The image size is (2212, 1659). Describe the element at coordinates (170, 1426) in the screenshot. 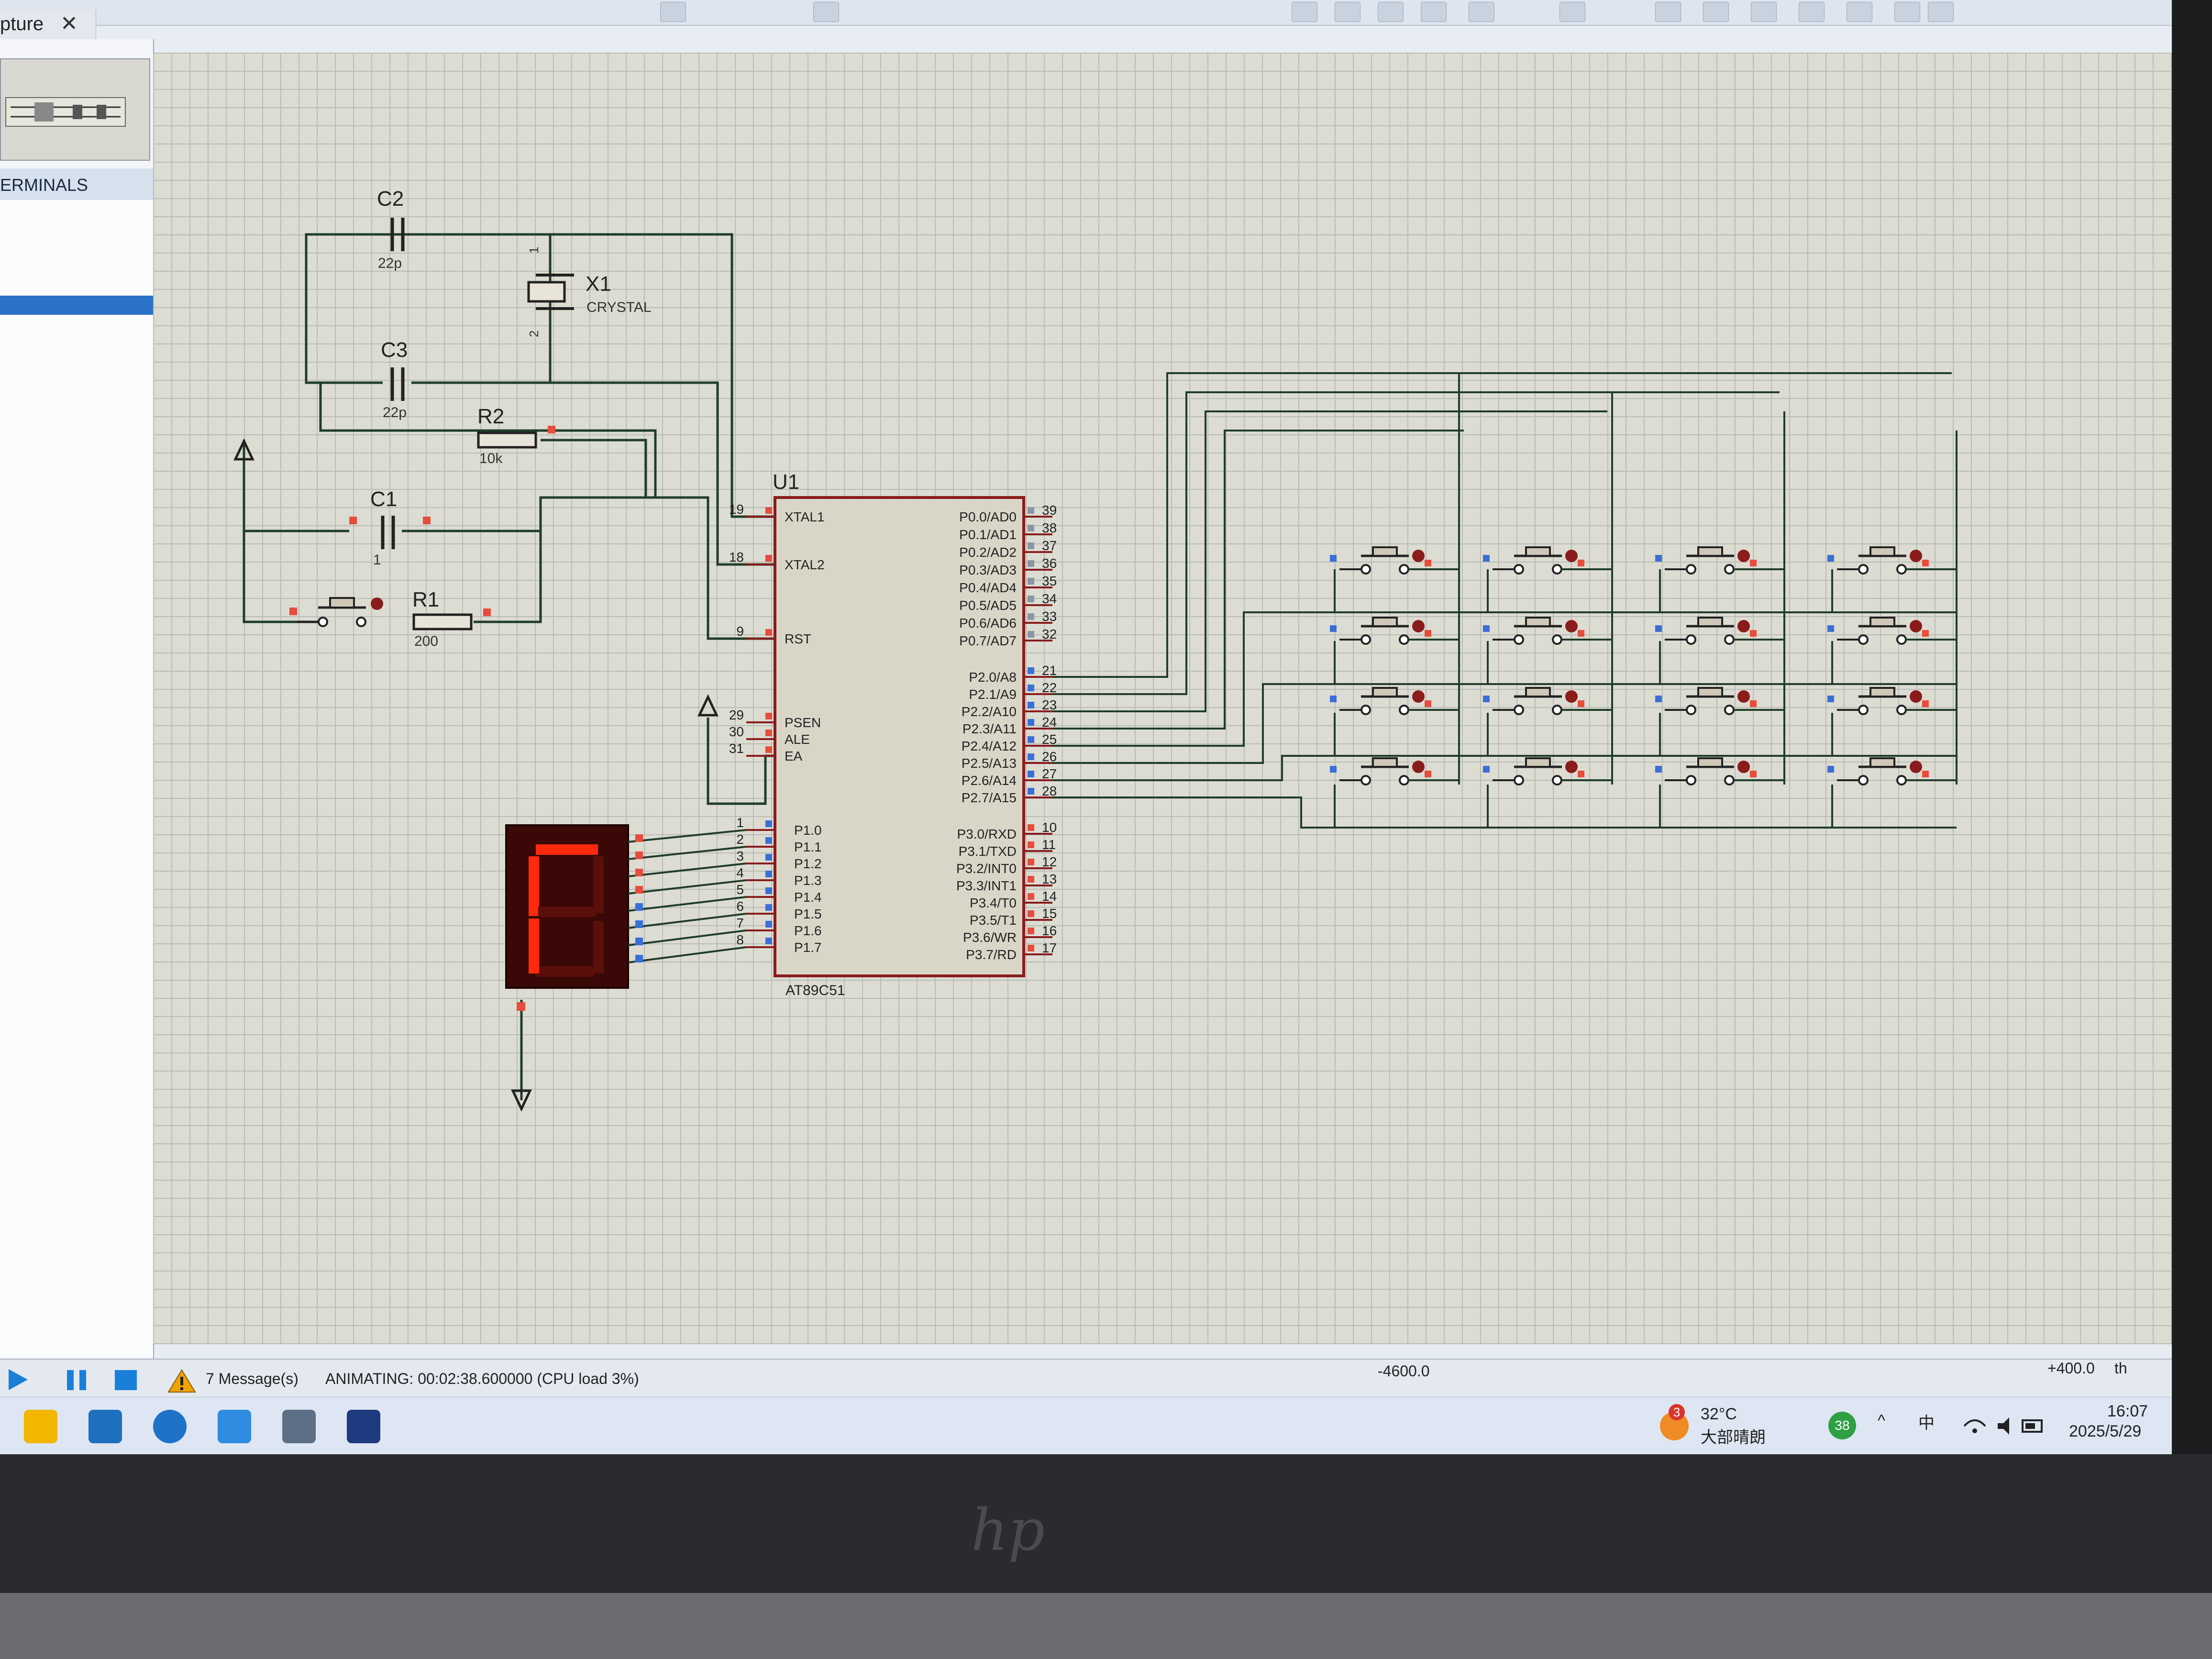

I see `help-icon` at that location.